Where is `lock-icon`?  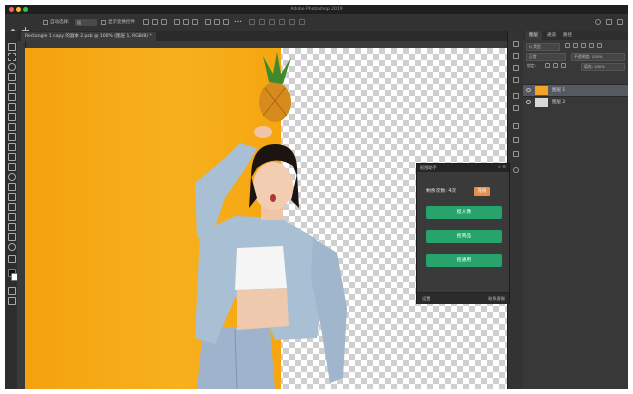 lock-icon is located at coordinates (547, 65).